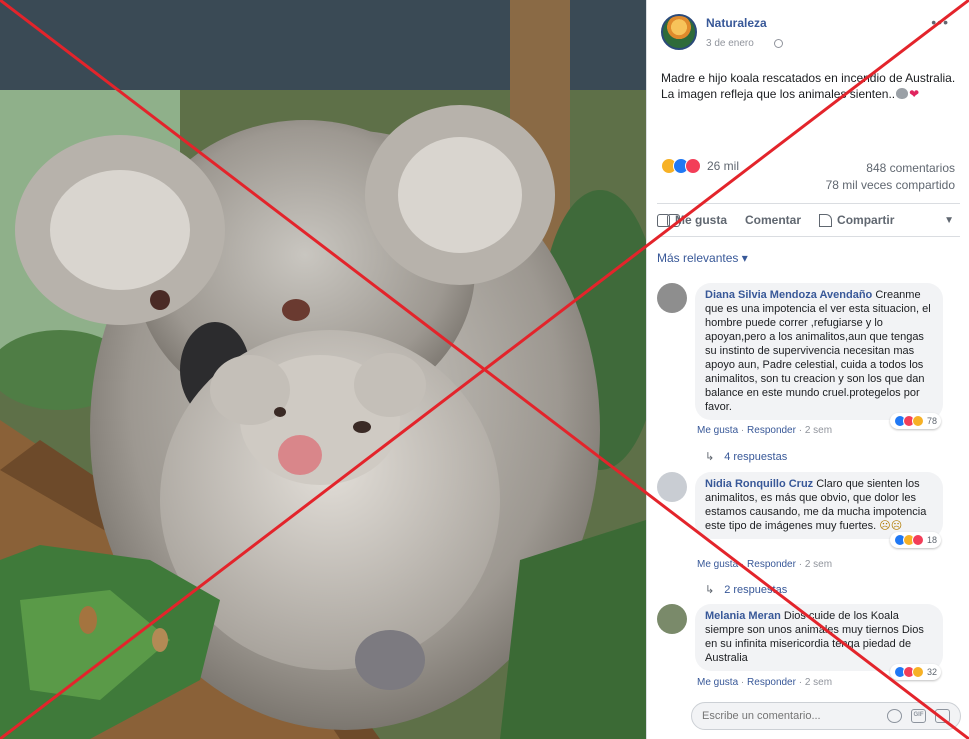 This screenshot has width=969, height=739. What do you see at coordinates (942, 716) in the screenshot?
I see `sticker-icon` at bounding box center [942, 716].